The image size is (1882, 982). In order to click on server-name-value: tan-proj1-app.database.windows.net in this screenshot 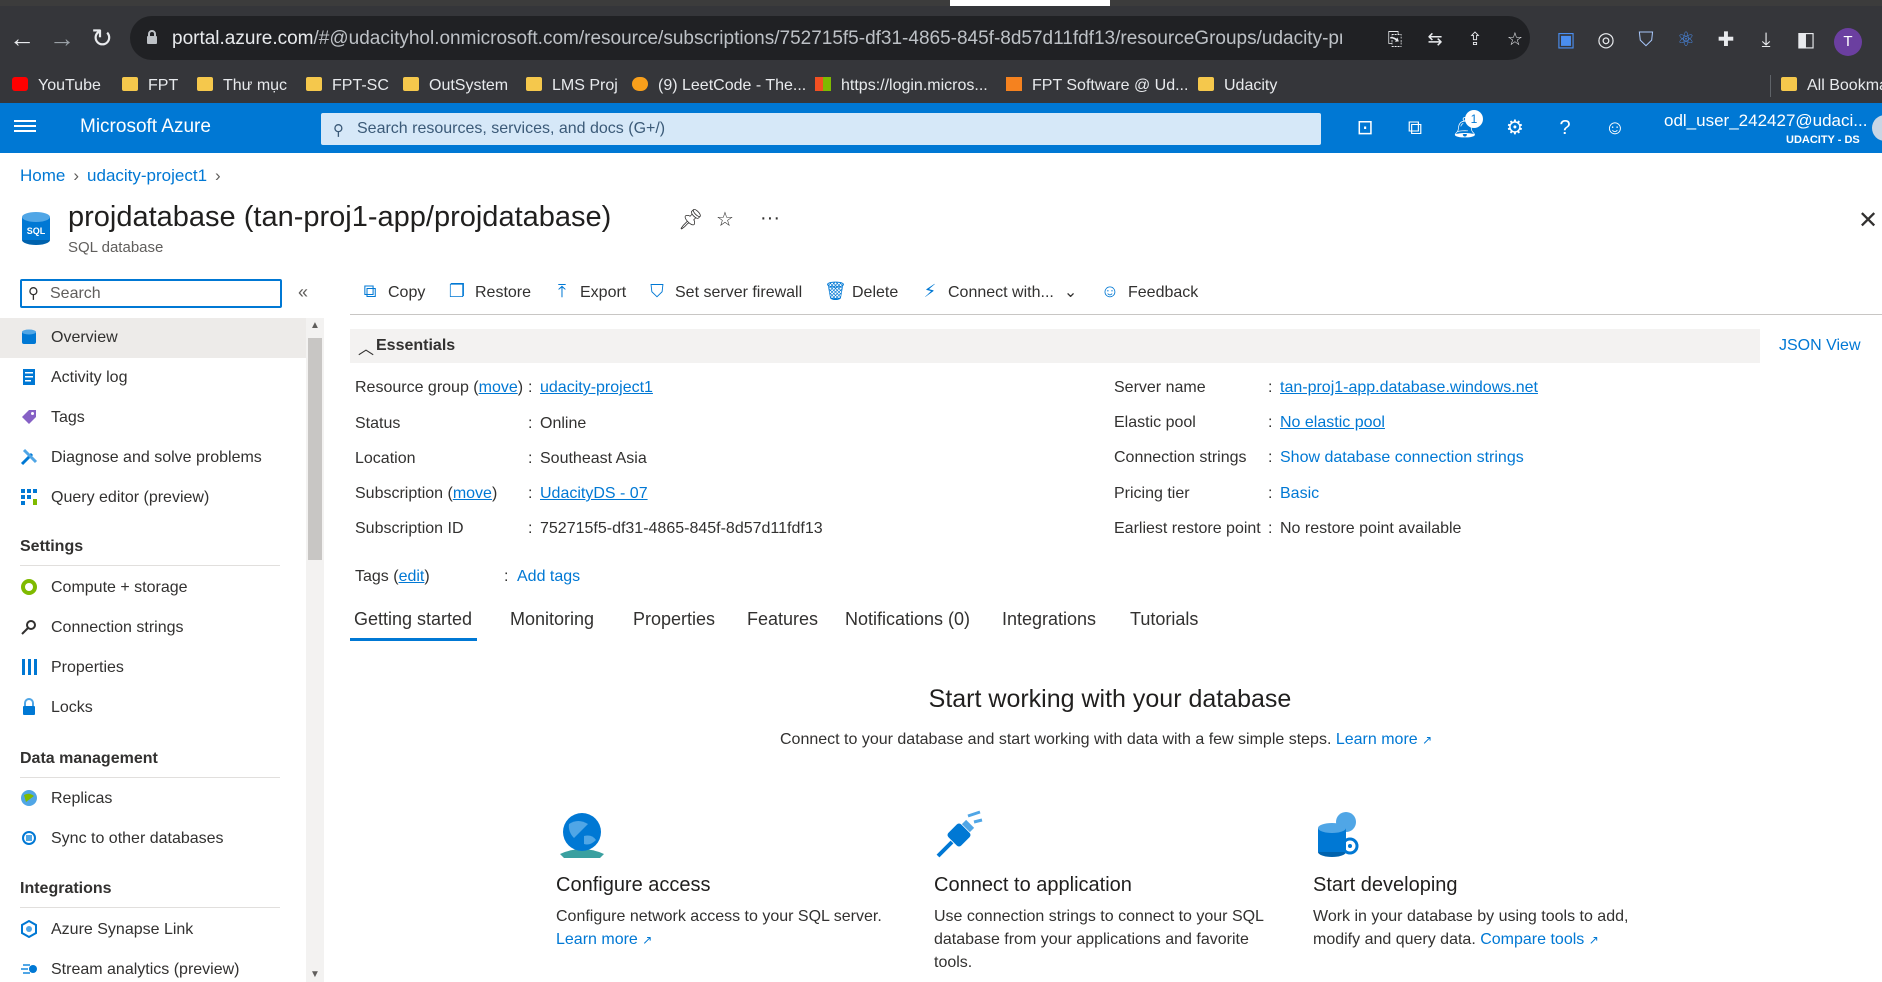, I will do `click(1409, 388)`.